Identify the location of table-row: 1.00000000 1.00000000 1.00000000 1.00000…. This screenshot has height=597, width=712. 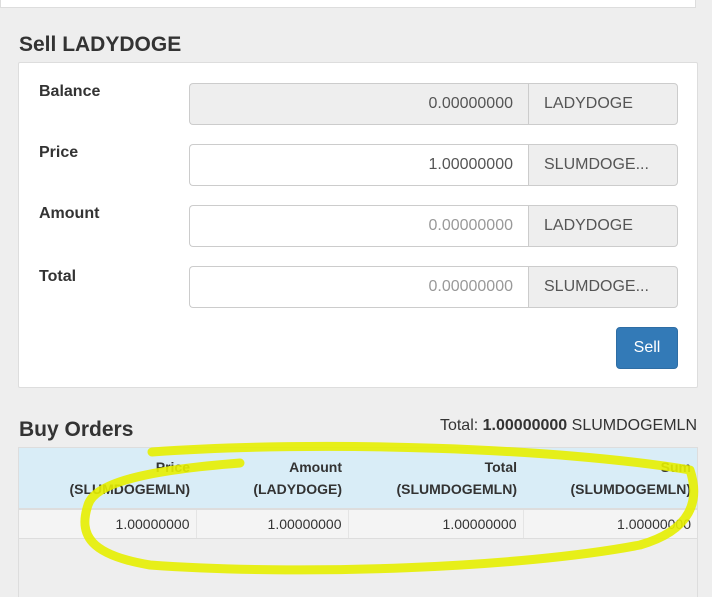
(358, 524).